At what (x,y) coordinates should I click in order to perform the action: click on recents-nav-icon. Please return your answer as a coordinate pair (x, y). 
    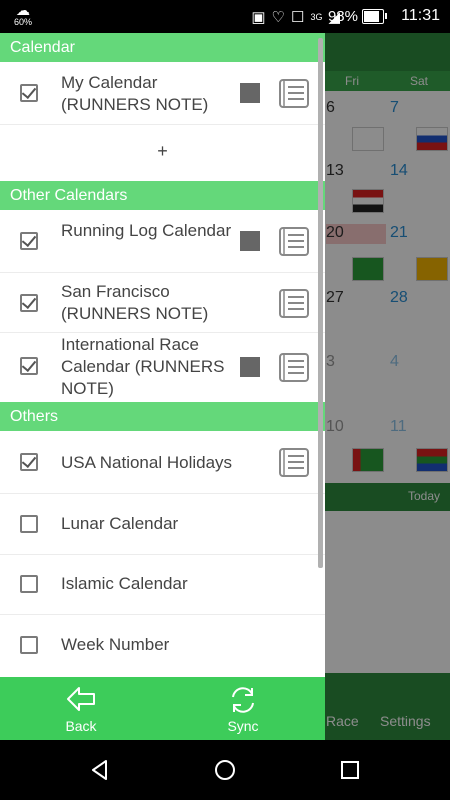
    Looking at the image, I should click on (350, 770).